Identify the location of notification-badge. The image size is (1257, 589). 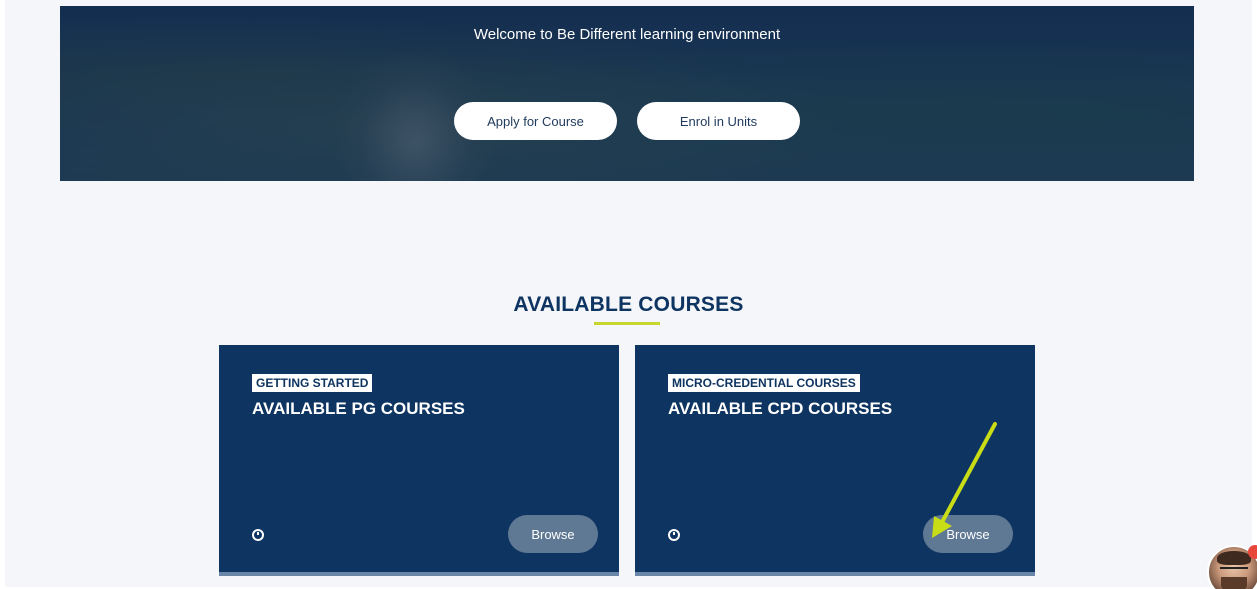
(1252, 552).